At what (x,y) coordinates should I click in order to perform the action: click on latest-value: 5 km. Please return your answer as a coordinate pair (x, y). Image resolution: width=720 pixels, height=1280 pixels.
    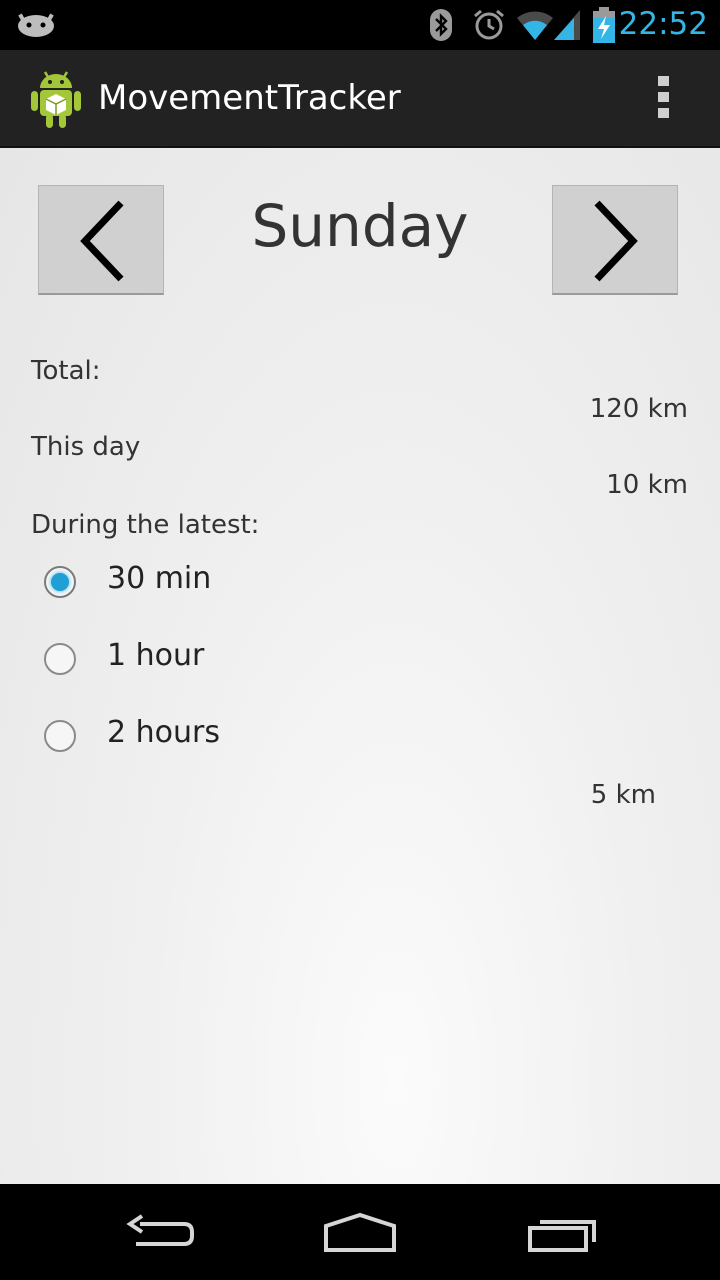
    Looking at the image, I should click on (623, 795).